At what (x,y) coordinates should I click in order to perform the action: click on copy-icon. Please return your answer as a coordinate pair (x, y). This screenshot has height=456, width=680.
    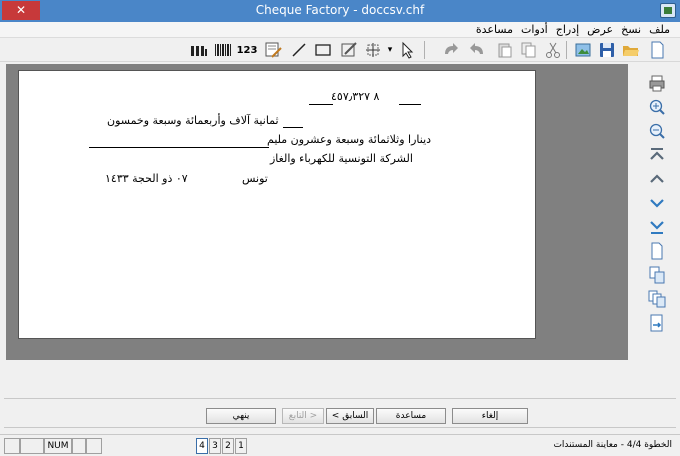
    Looking at the image, I should click on (528, 50).